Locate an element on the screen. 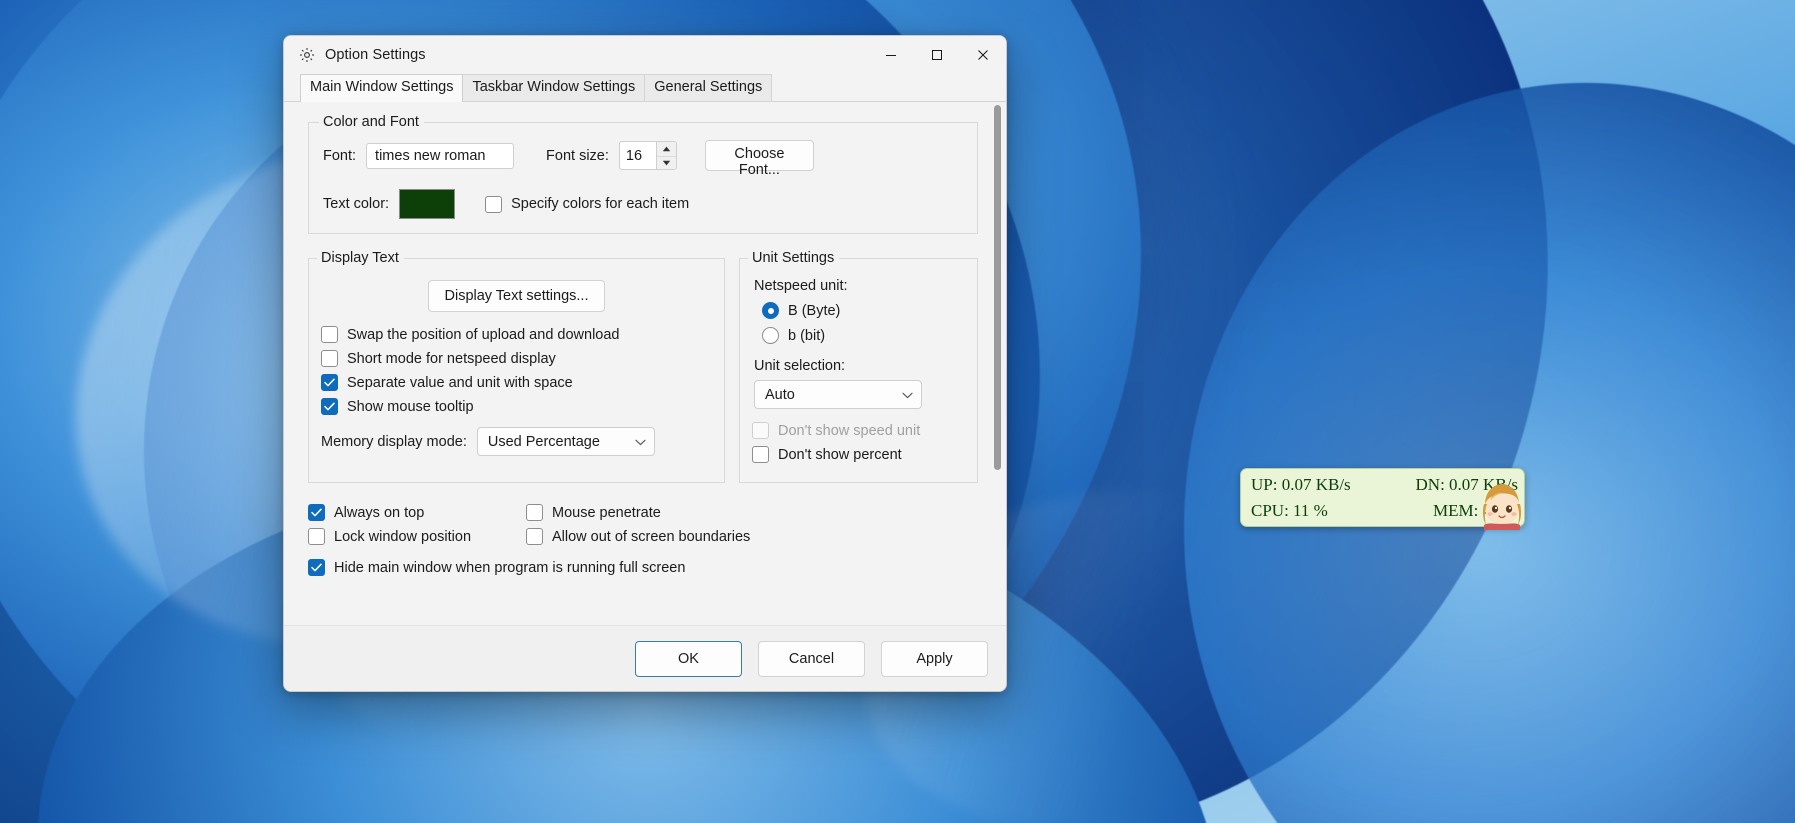 The height and width of the screenshot is (823, 1795). memory-display-mode-value: Used Percentage is located at coordinates (543, 441).